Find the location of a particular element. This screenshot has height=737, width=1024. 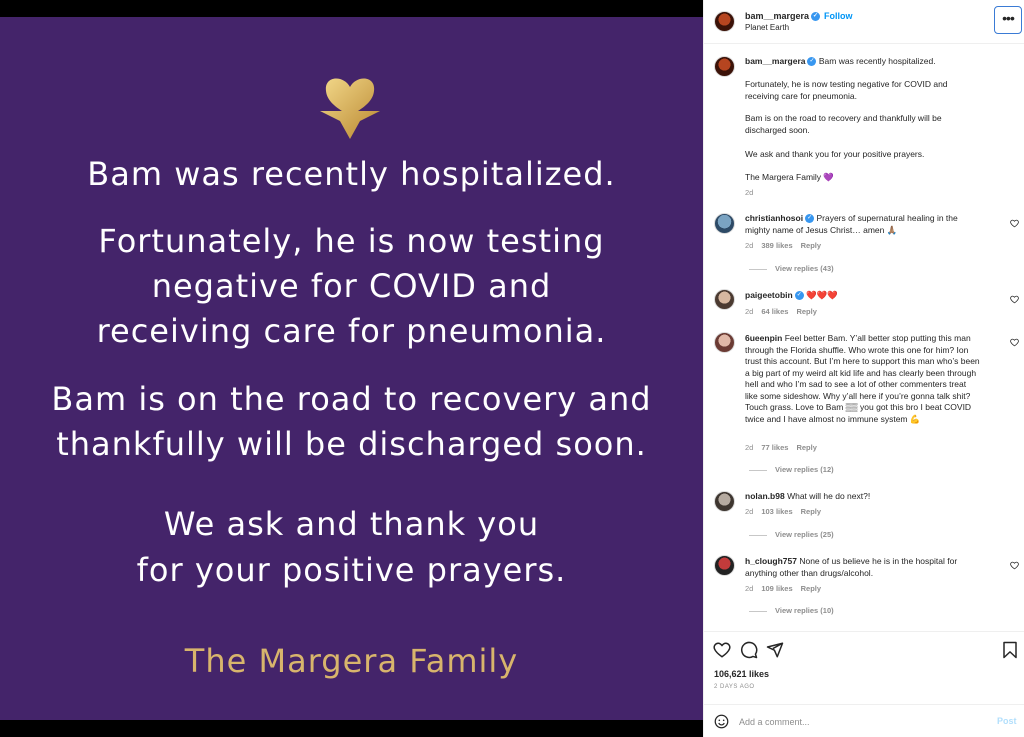

share-paper-plane-icon is located at coordinates (775, 650).